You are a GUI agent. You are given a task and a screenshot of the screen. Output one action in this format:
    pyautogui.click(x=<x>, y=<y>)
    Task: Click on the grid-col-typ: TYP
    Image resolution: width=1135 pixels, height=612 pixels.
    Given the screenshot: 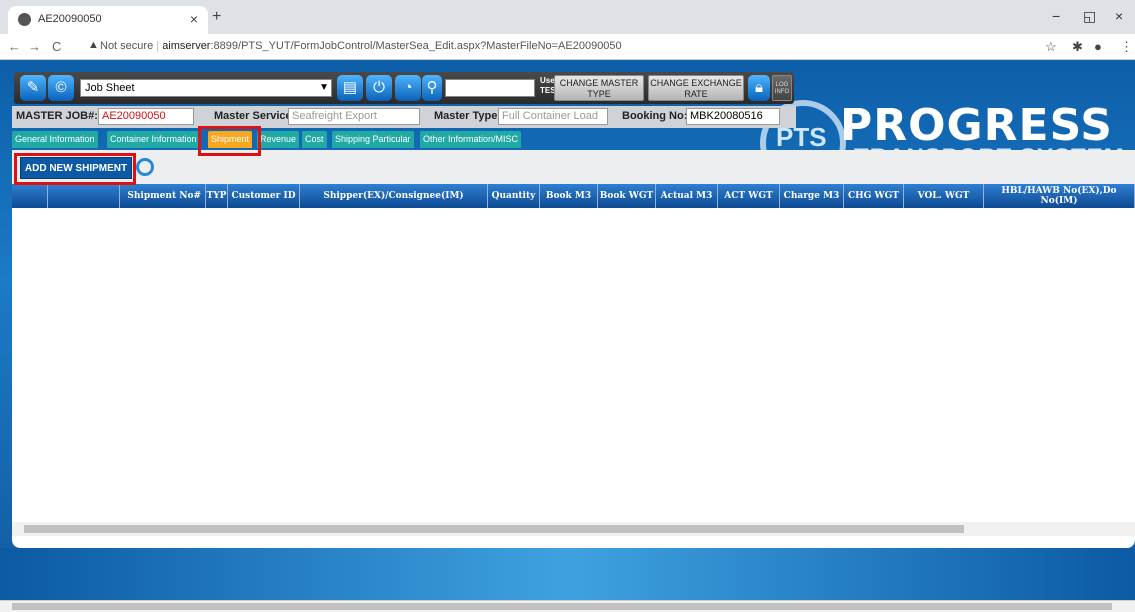 What is the action you would take?
    pyautogui.click(x=217, y=196)
    